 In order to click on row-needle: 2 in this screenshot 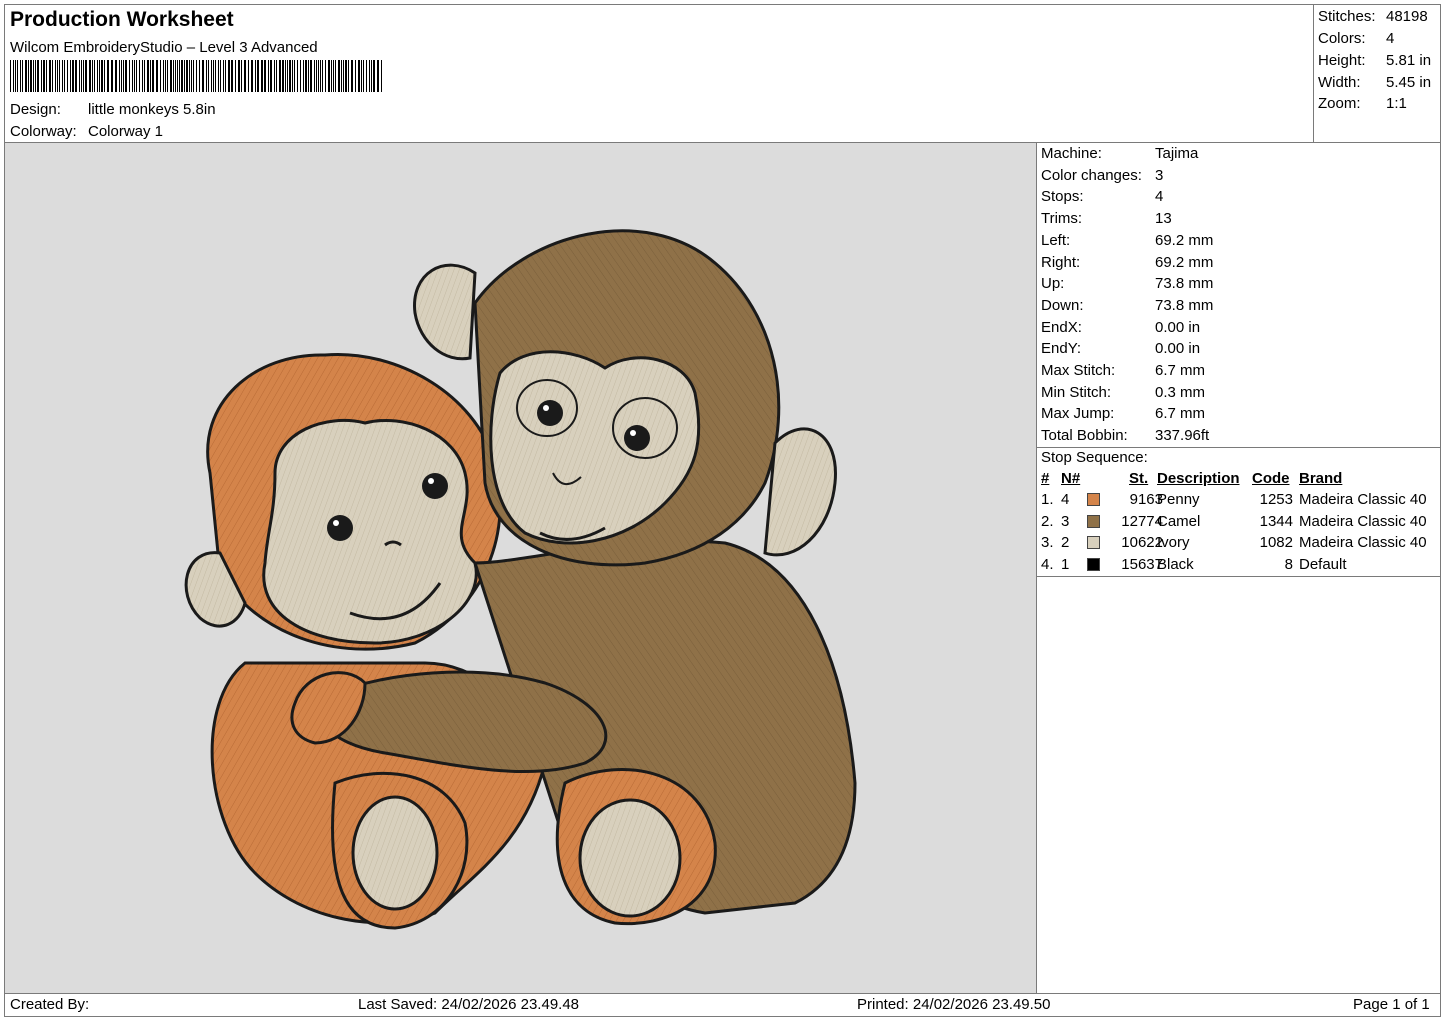, I will do `click(1065, 543)`.